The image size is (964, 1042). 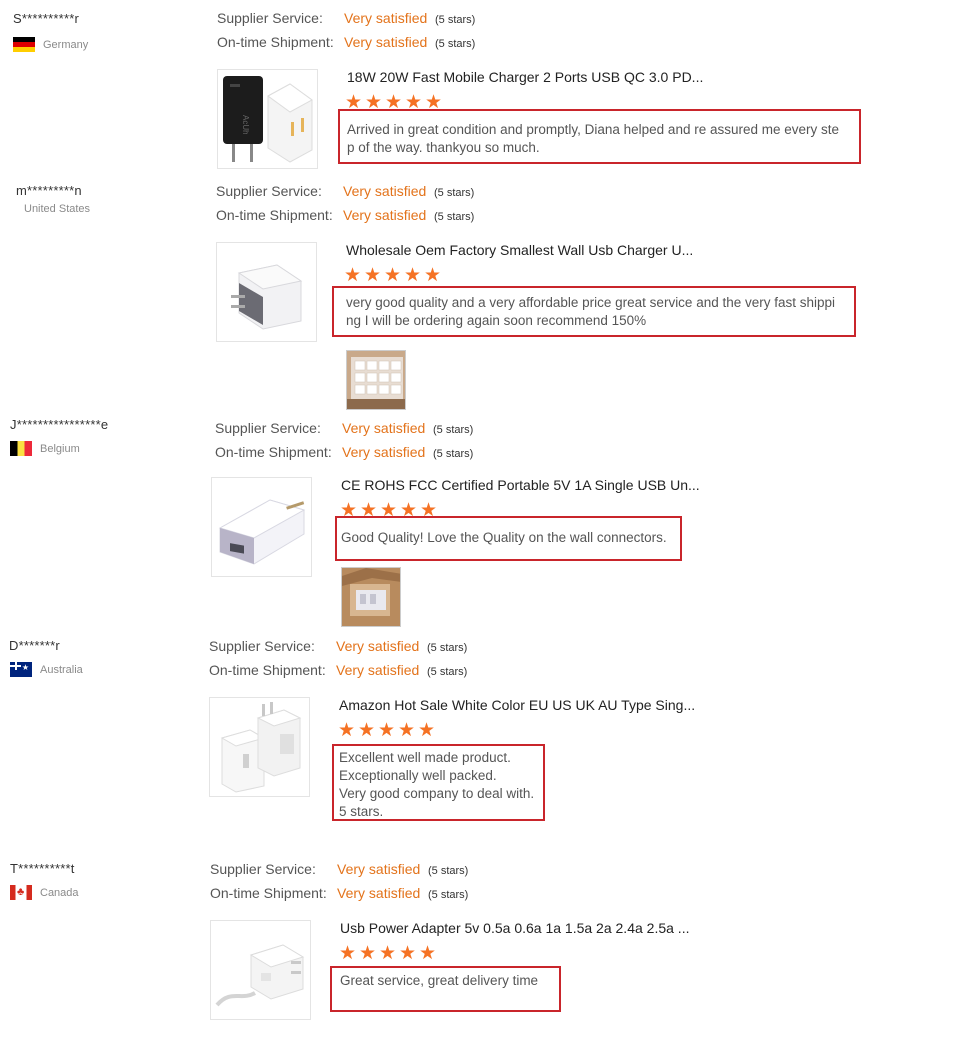 I want to click on review-photo-boxes, so click(x=376, y=380).